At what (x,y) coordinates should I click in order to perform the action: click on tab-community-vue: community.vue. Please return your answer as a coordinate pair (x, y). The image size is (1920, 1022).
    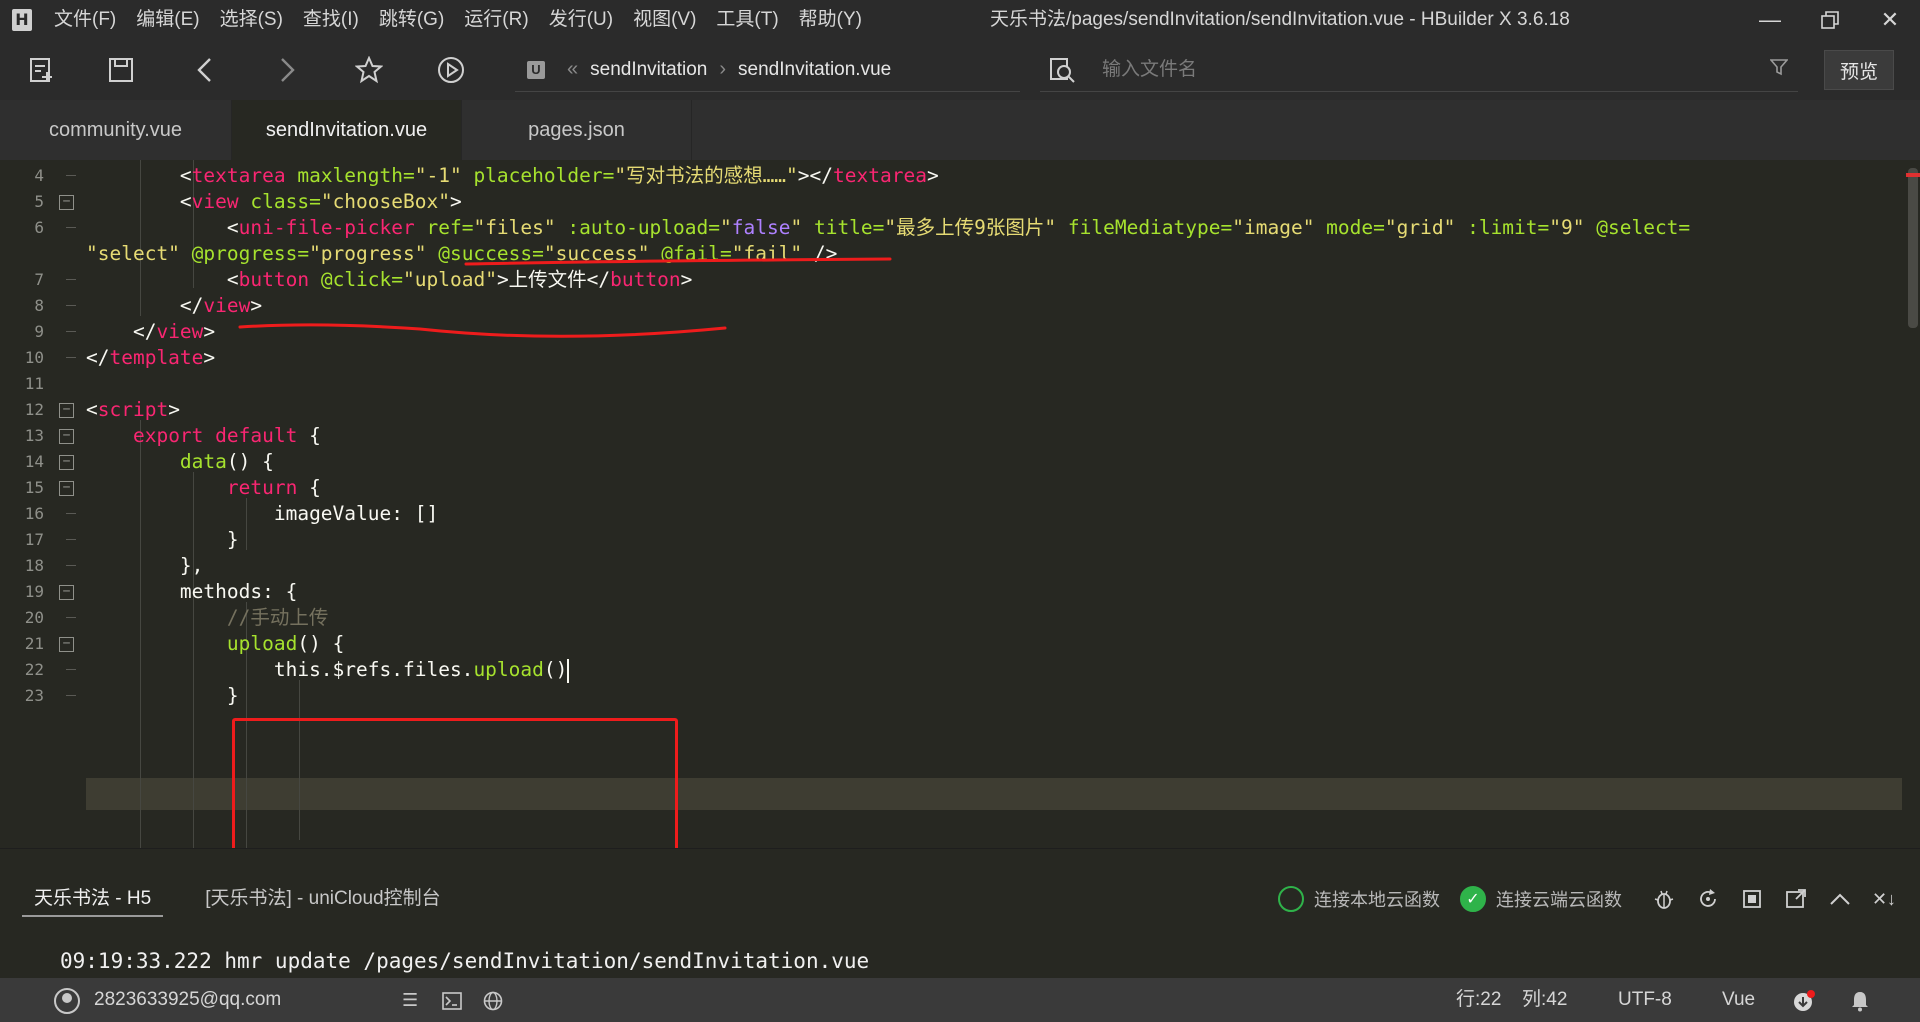
    Looking at the image, I should click on (116, 130).